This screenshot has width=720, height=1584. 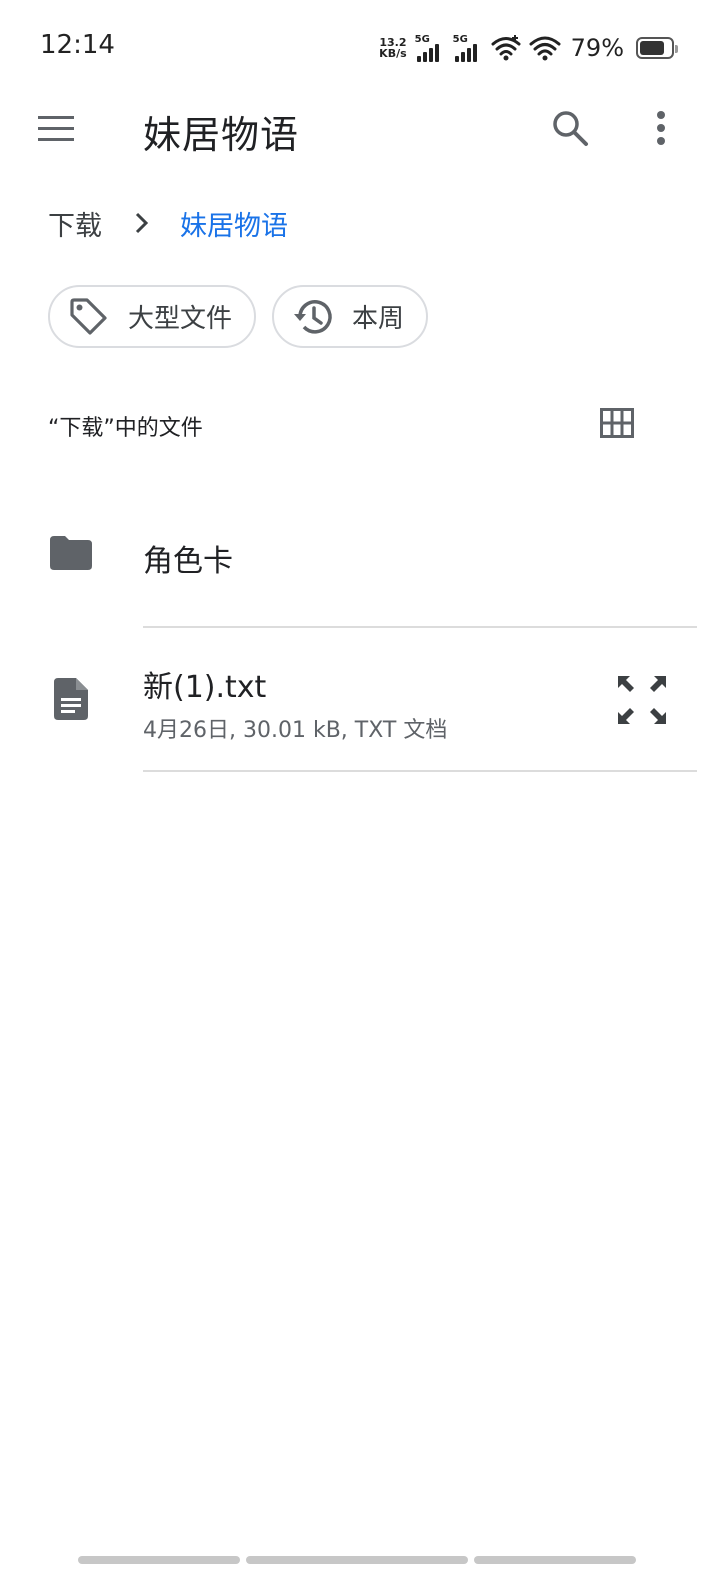 What do you see at coordinates (348, 425) in the screenshot?
I see `list-header: “下载”中的文件` at bounding box center [348, 425].